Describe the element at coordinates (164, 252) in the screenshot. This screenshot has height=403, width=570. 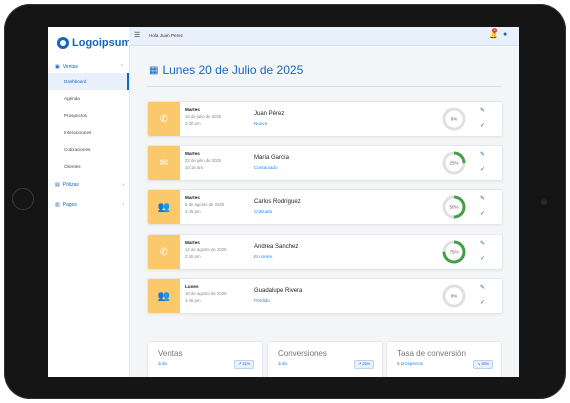
I see `whatsapp-icon: ✆` at that location.